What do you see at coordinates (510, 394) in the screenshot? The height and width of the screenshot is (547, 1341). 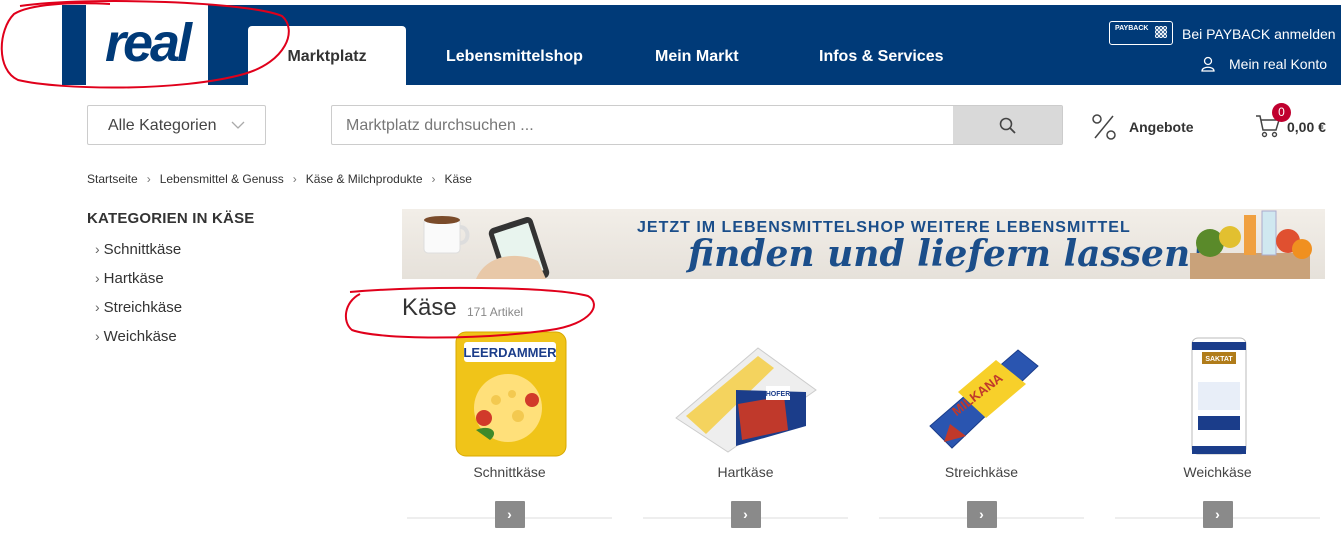 I see `schnittkaese-image: LEERDAMMER` at bounding box center [510, 394].